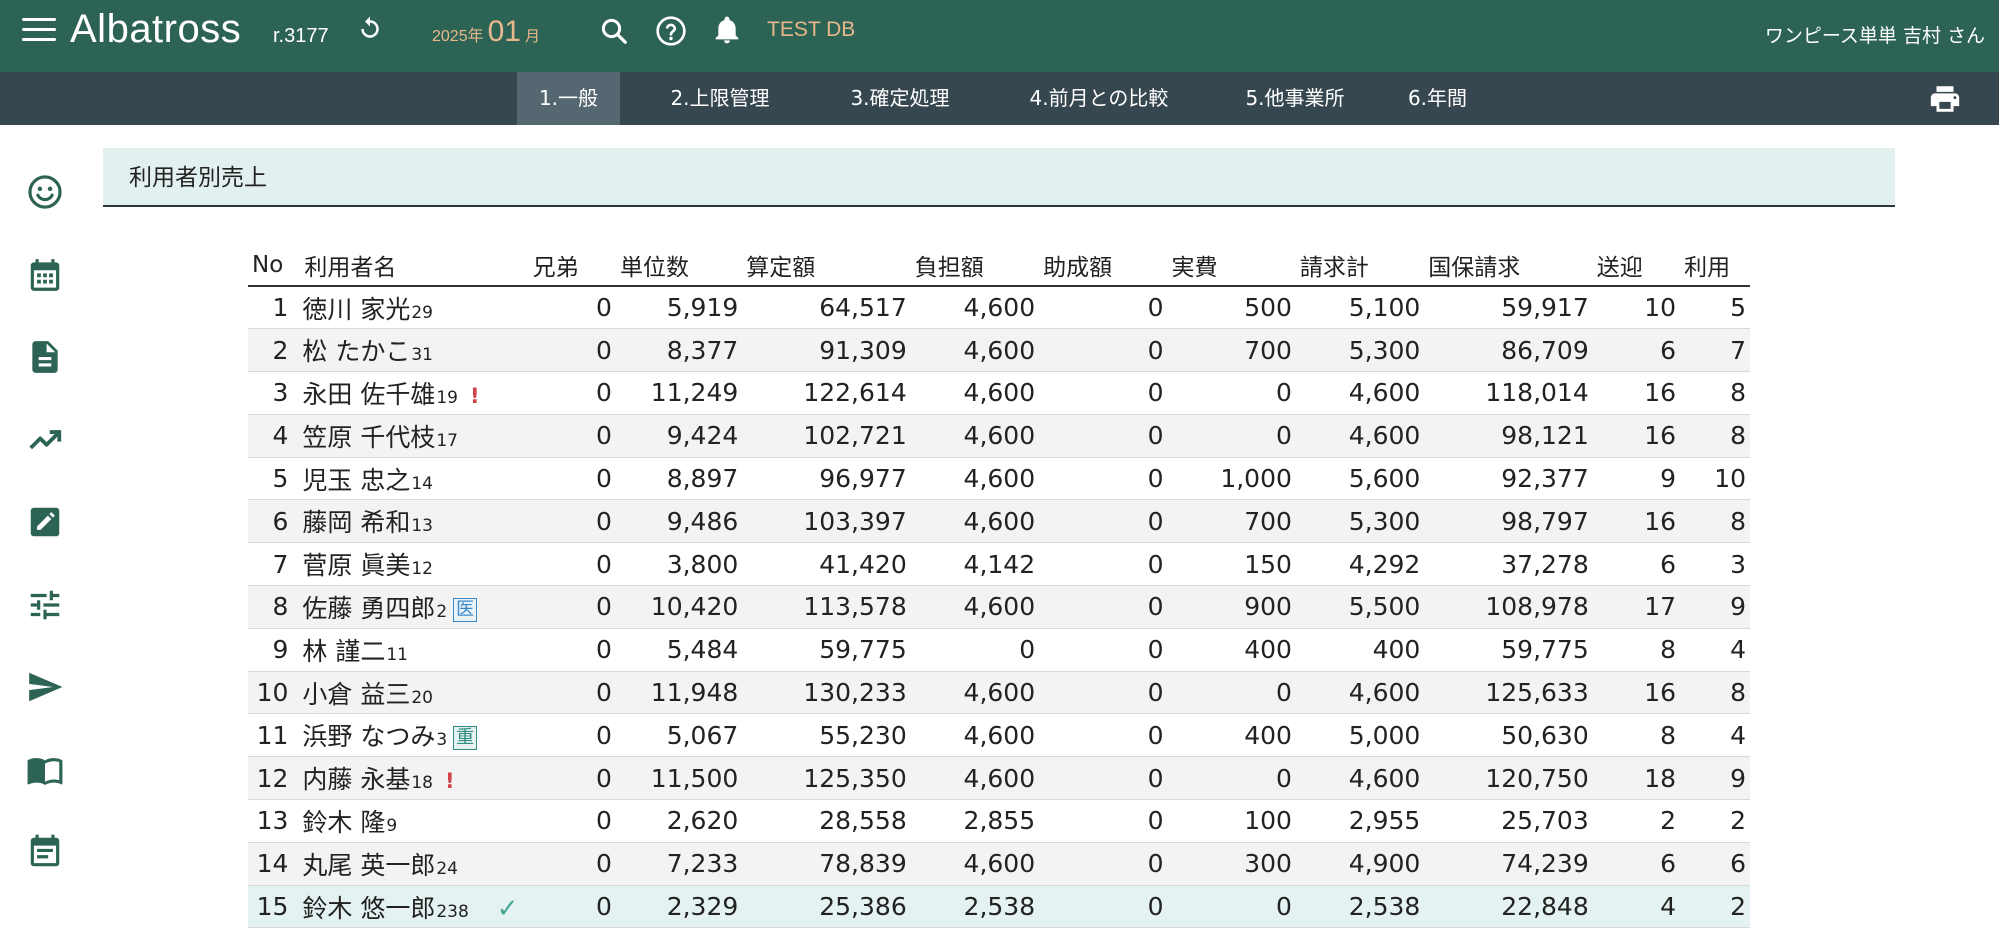 Image resolution: width=1999 pixels, height=928 pixels. I want to click on tab-yearly: 6.年間, so click(1437, 98).